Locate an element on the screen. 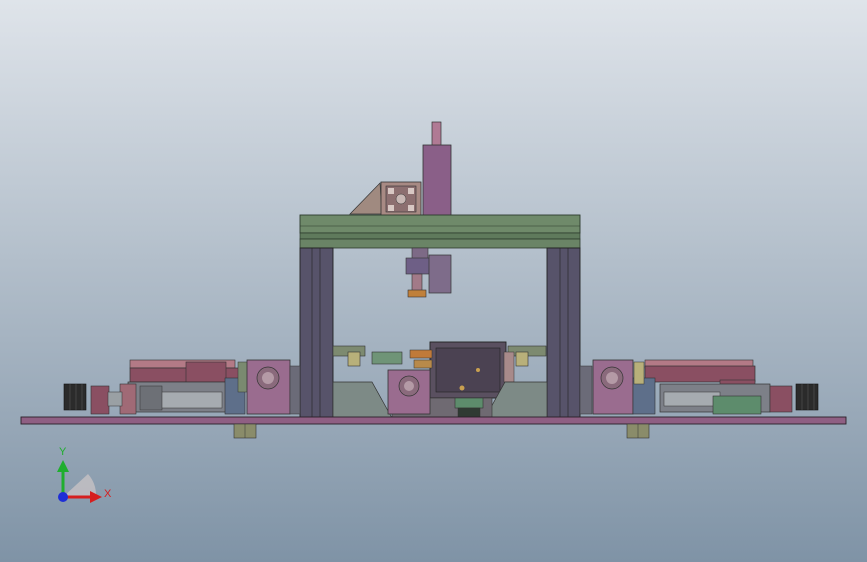  y-axis-label: Y is located at coordinates (63, 452).